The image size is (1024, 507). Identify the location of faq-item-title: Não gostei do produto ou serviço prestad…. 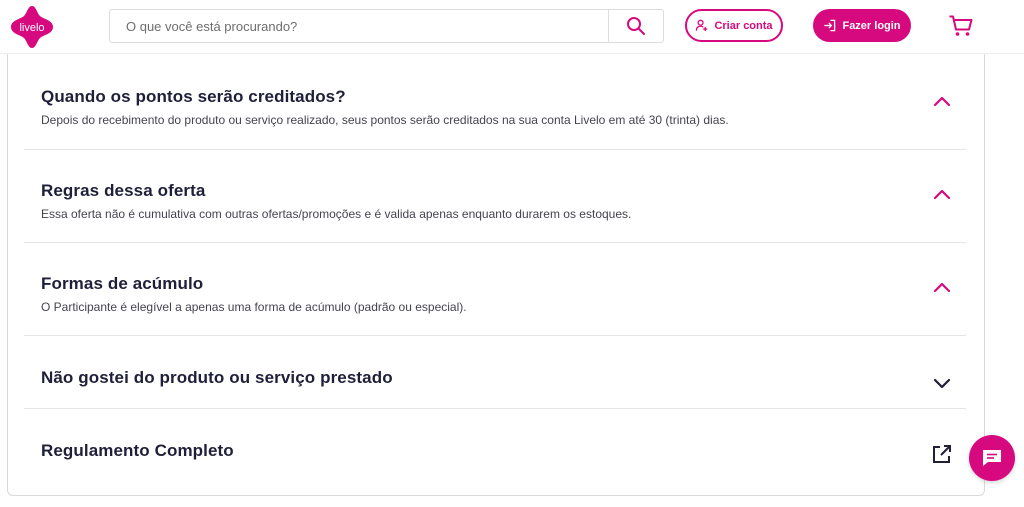
(217, 377).